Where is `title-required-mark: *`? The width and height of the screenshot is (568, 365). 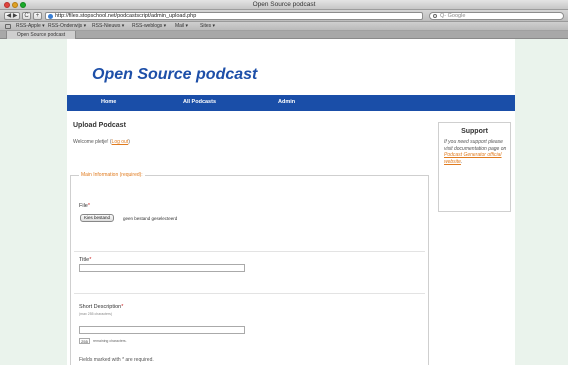
title-required-mark: * is located at coordinates (90, 260).